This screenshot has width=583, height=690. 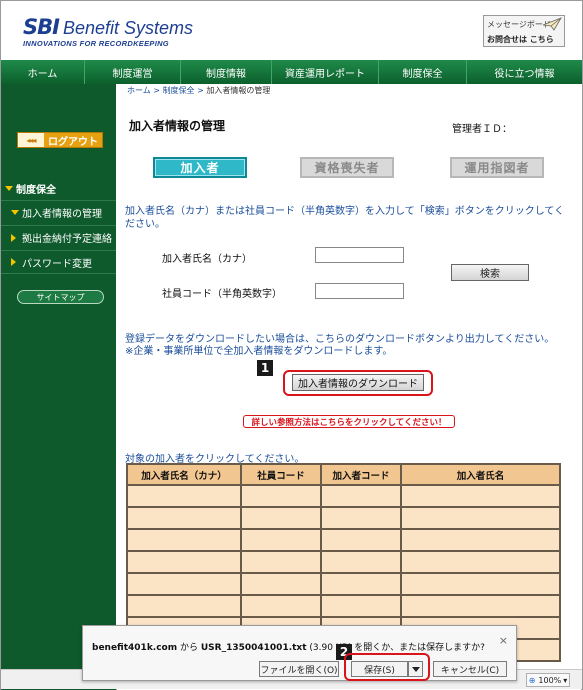 I want to click on sidebar-section-label: 制度保全, so click(x=36, y=190).